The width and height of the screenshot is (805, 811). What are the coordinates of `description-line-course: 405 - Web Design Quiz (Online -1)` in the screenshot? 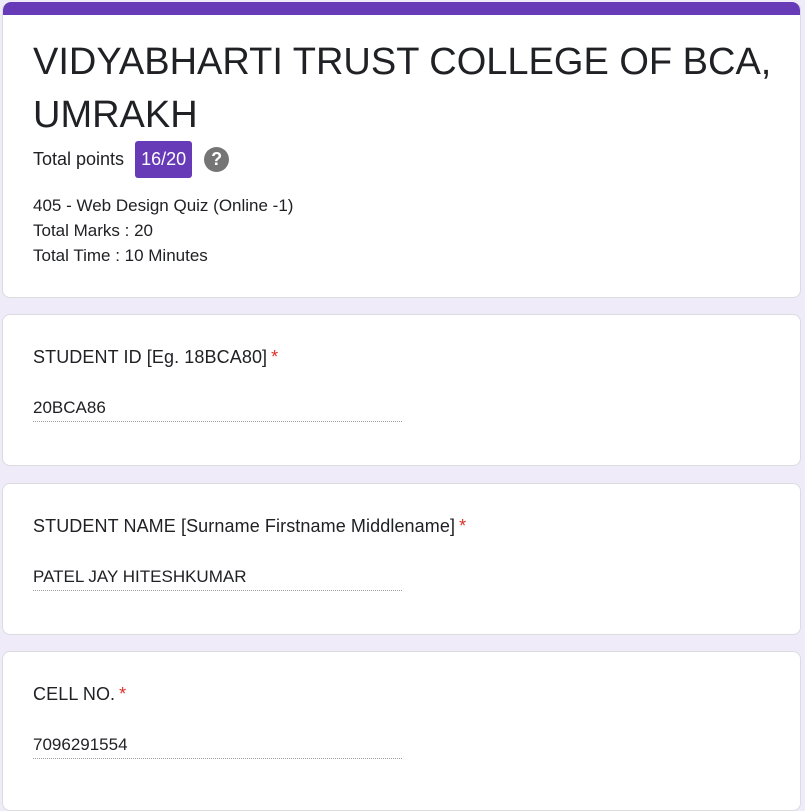 It's located at (163, 205).